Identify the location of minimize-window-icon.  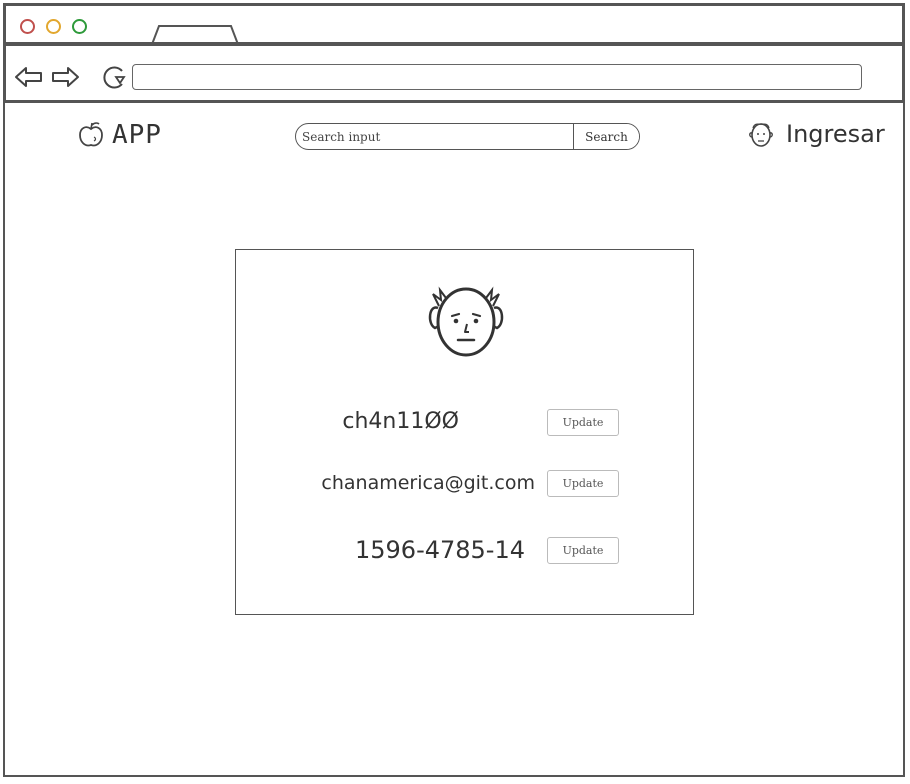
(53, 26).